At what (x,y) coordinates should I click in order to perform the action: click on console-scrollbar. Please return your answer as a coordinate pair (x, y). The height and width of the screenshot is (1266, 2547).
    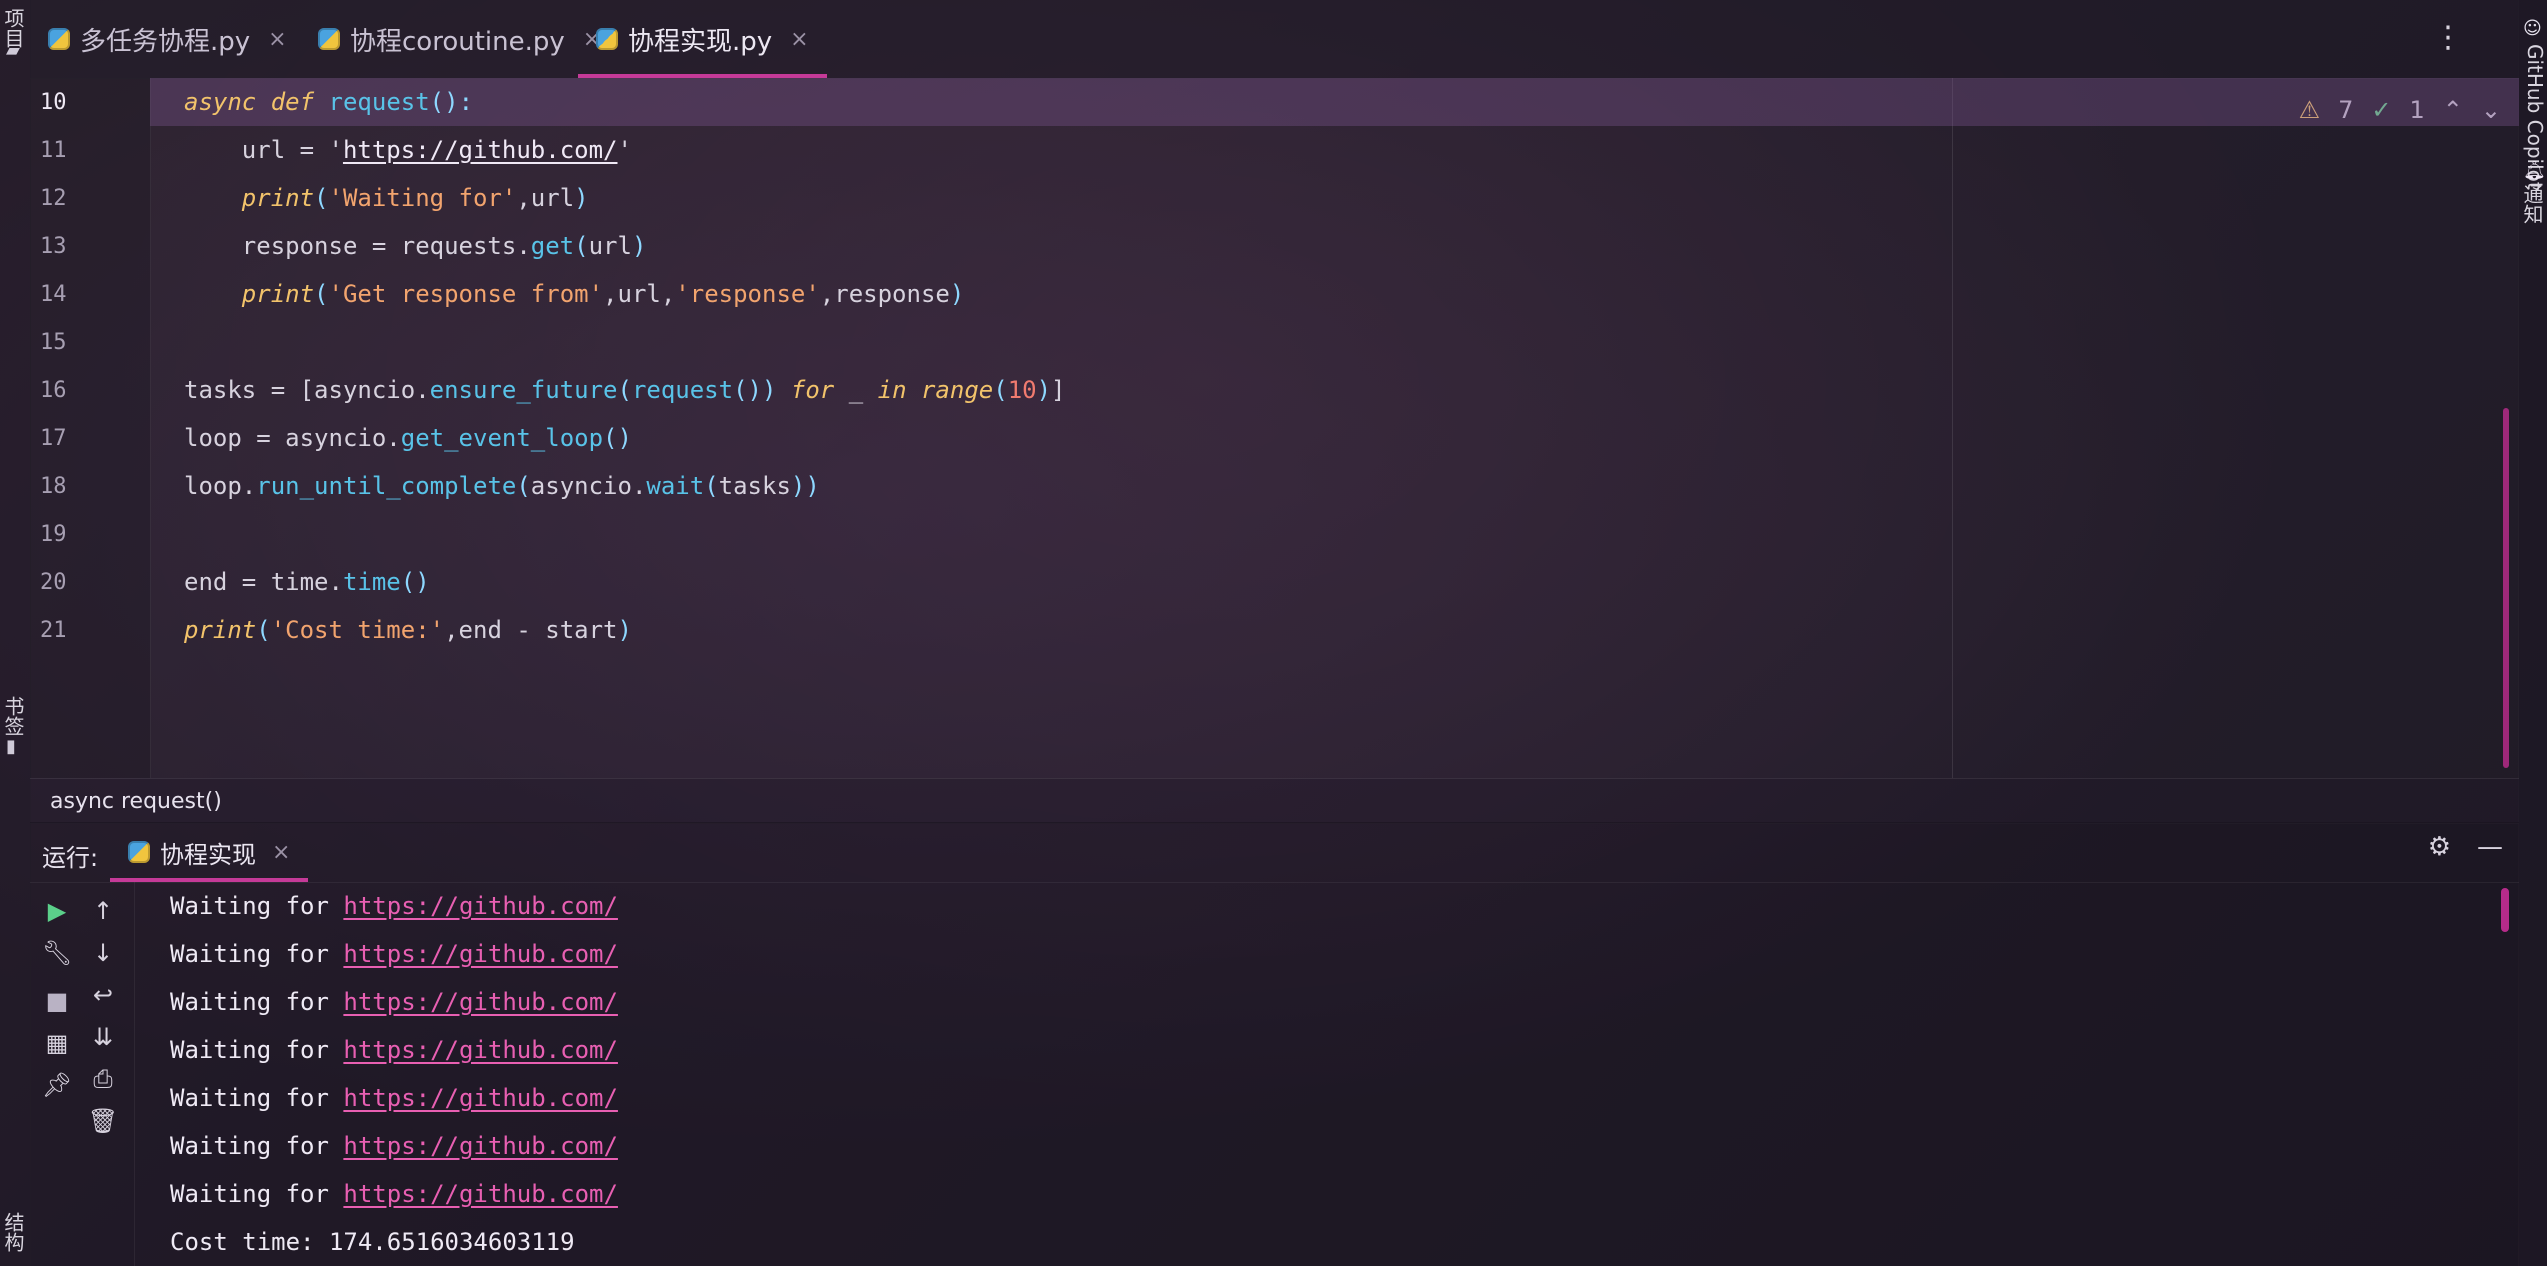
    Looking at the image, I should click on (2505, 910).